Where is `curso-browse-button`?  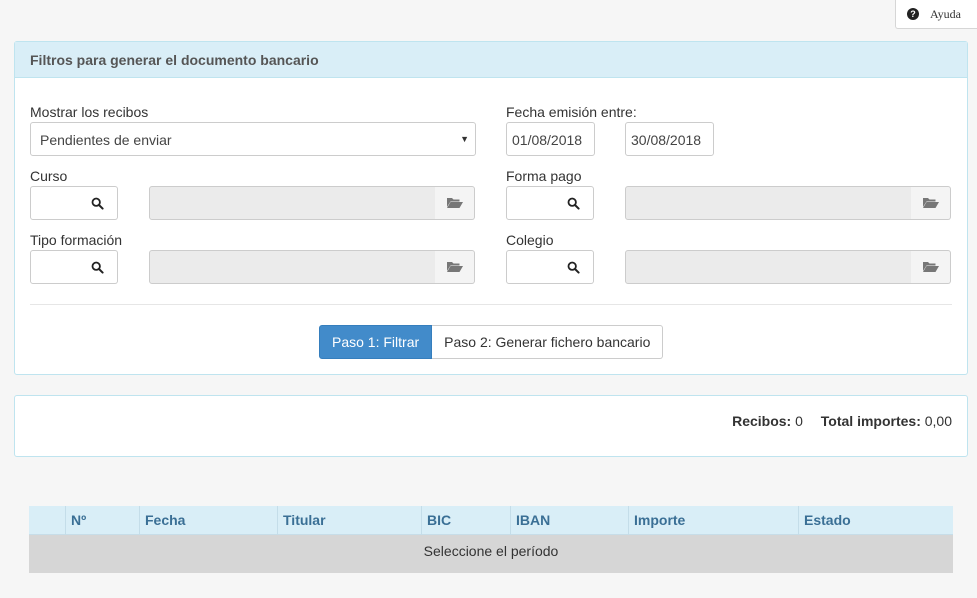 curso-browse-button is located at coordinates (455, 203).